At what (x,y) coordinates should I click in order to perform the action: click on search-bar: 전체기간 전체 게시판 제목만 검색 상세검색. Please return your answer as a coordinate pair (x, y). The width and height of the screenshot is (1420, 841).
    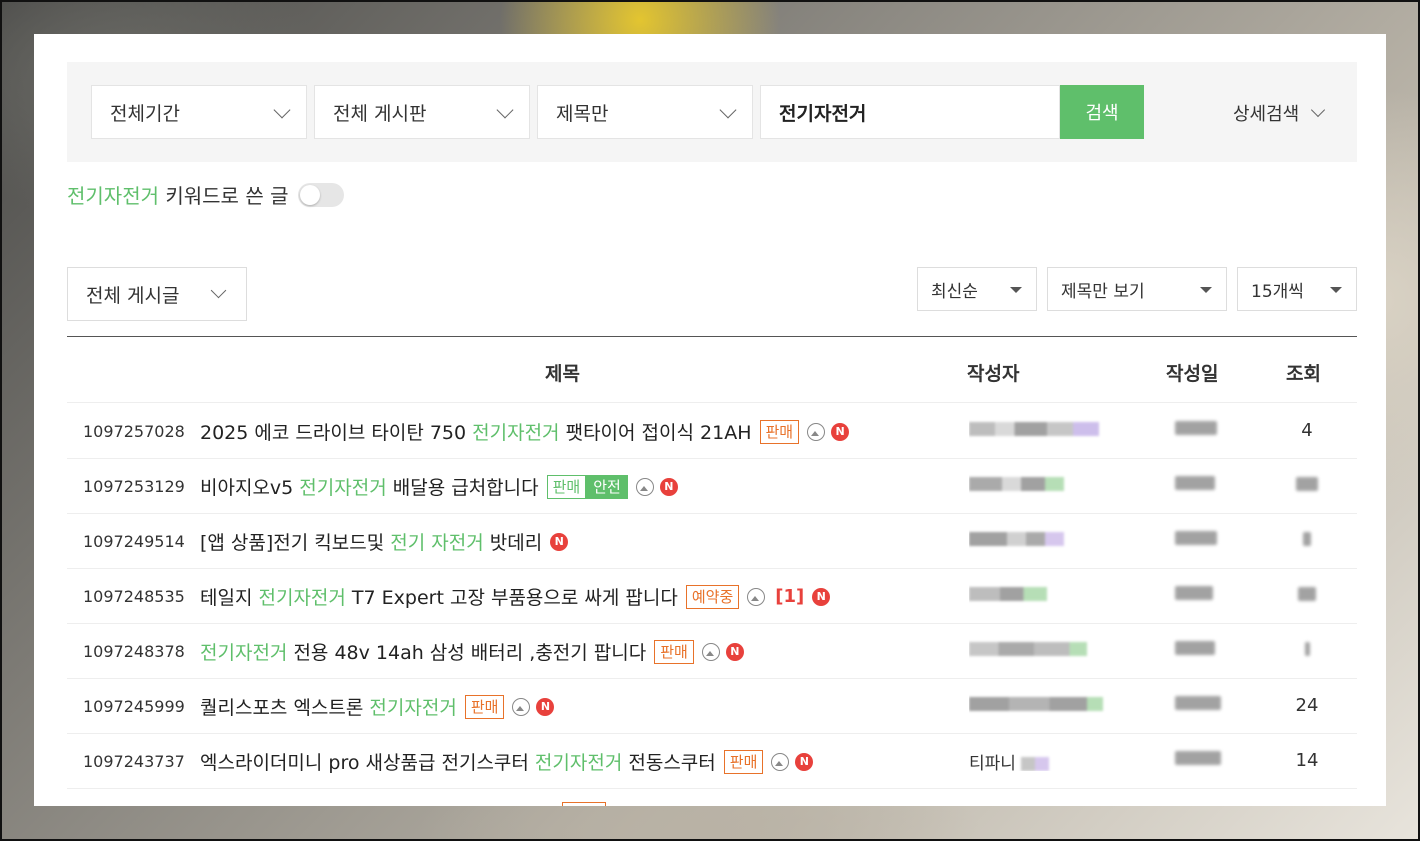
    Looking at the image, I should click on (712, 112).